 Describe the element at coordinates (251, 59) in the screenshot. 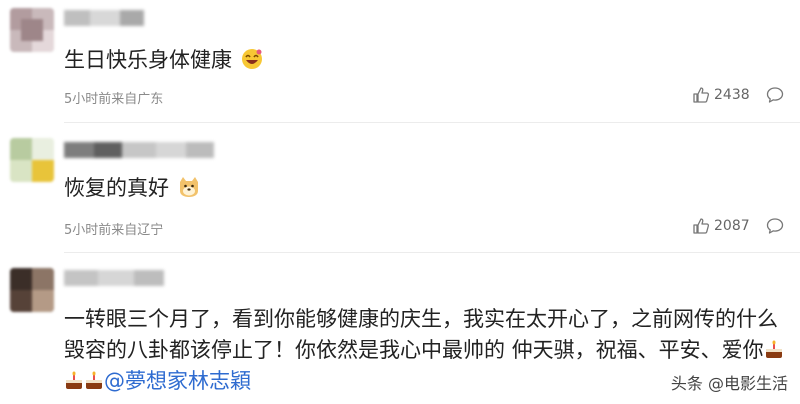

I see `laughing-emoji-icon` at that location.